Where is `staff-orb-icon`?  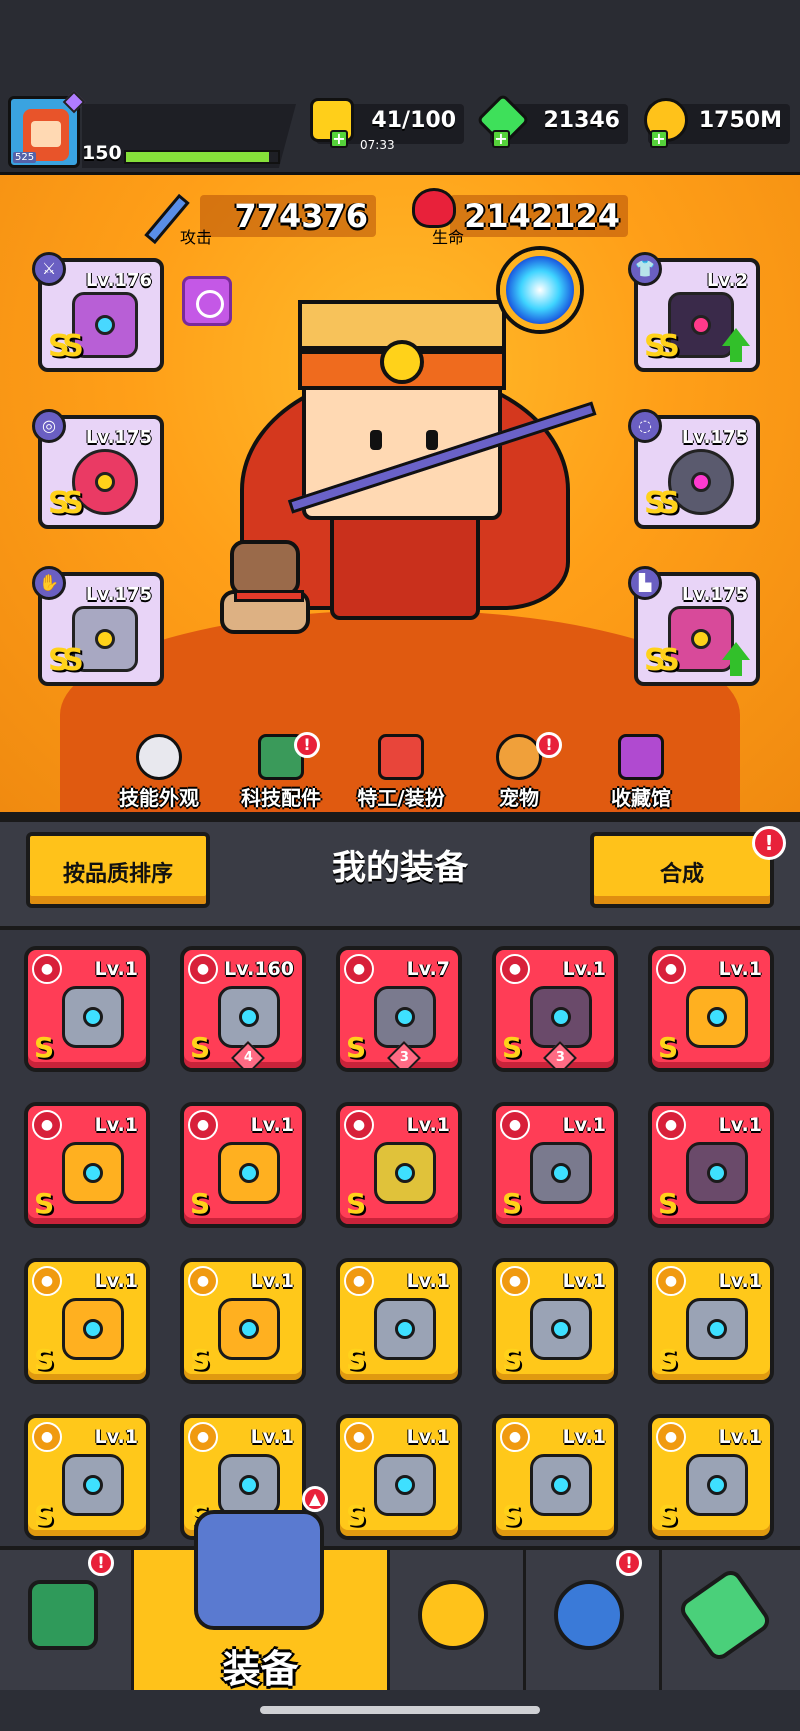 staff-orb-icon is located at coordinates (540, 290).